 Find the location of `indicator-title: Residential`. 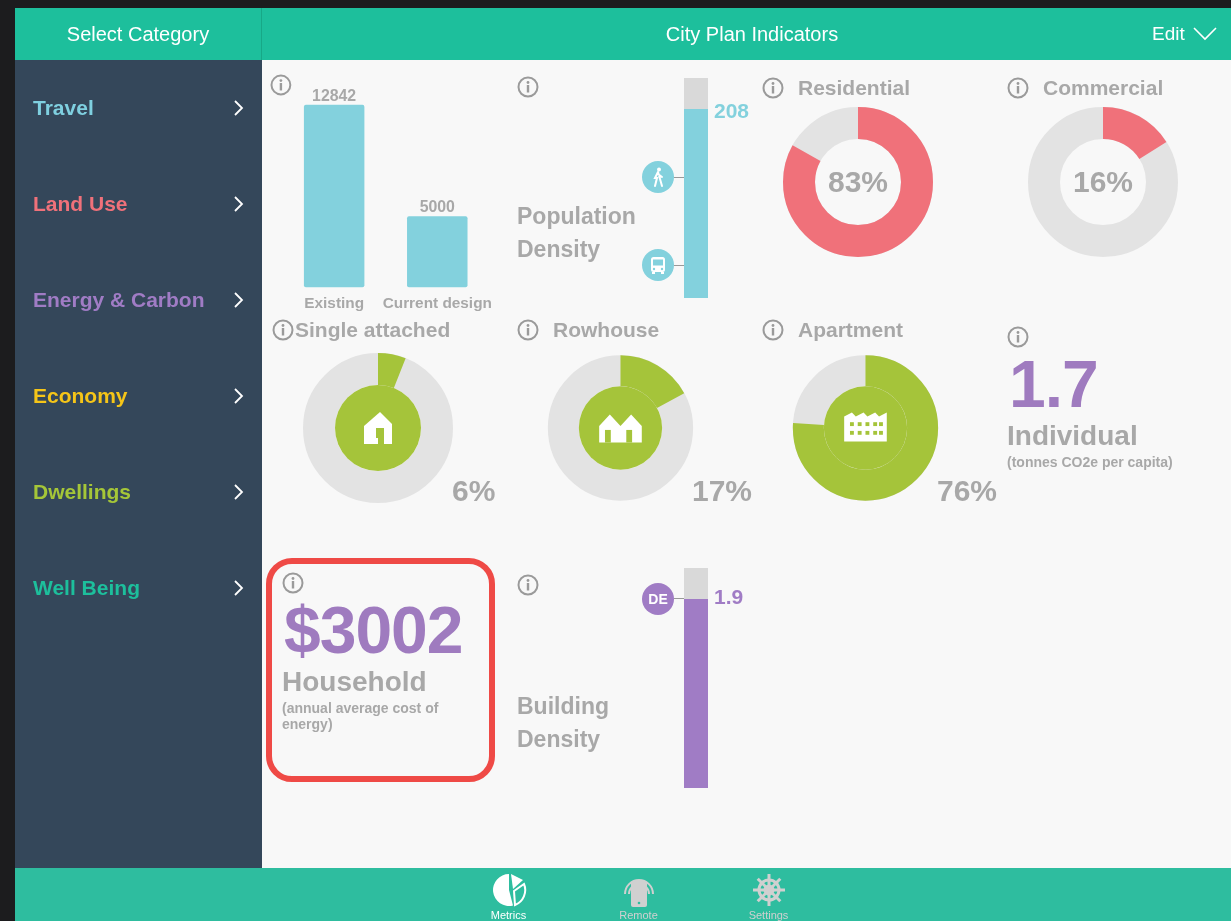

indicator-title: Residential is located at coordinates (854, 88).